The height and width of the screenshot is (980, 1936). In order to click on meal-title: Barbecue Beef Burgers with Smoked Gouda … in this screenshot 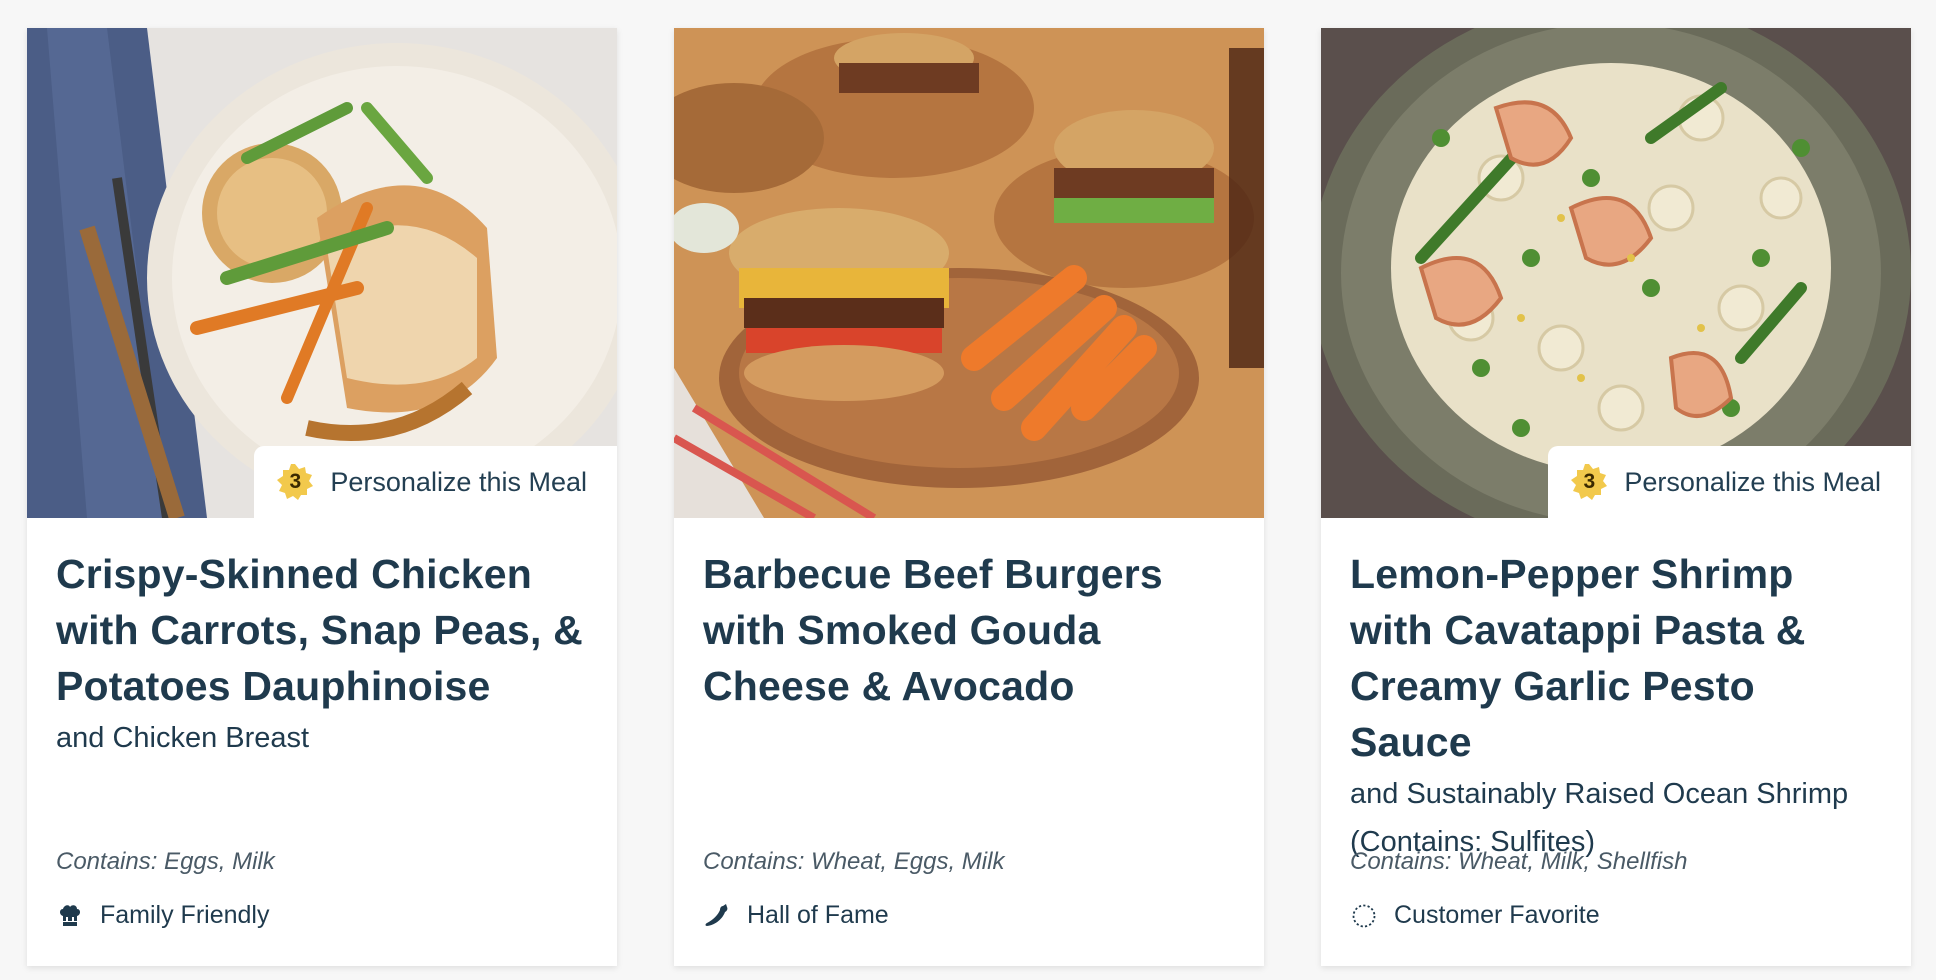, I will do `click(969, 630)`.